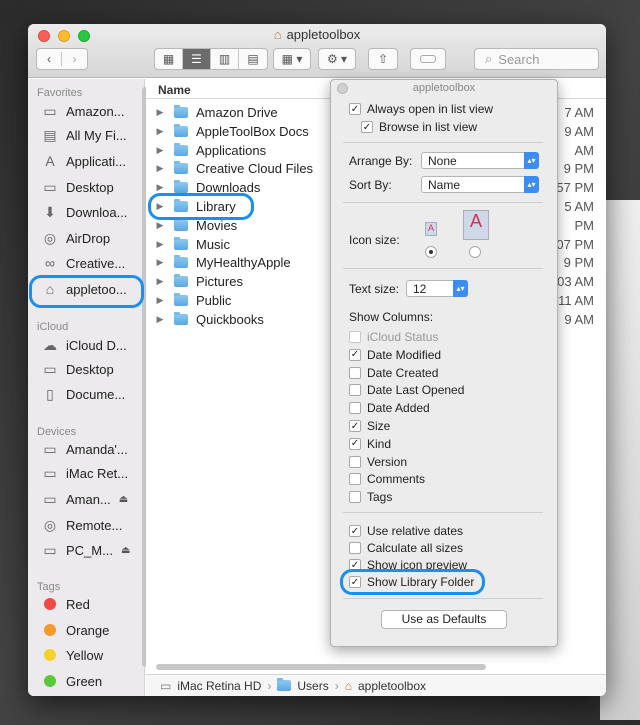 This screenshot has height=725, width=640. Describe the element at coordinates (369, 426) in the screenshot. I see `column-checkbox-5: ✓ Size` at that location.